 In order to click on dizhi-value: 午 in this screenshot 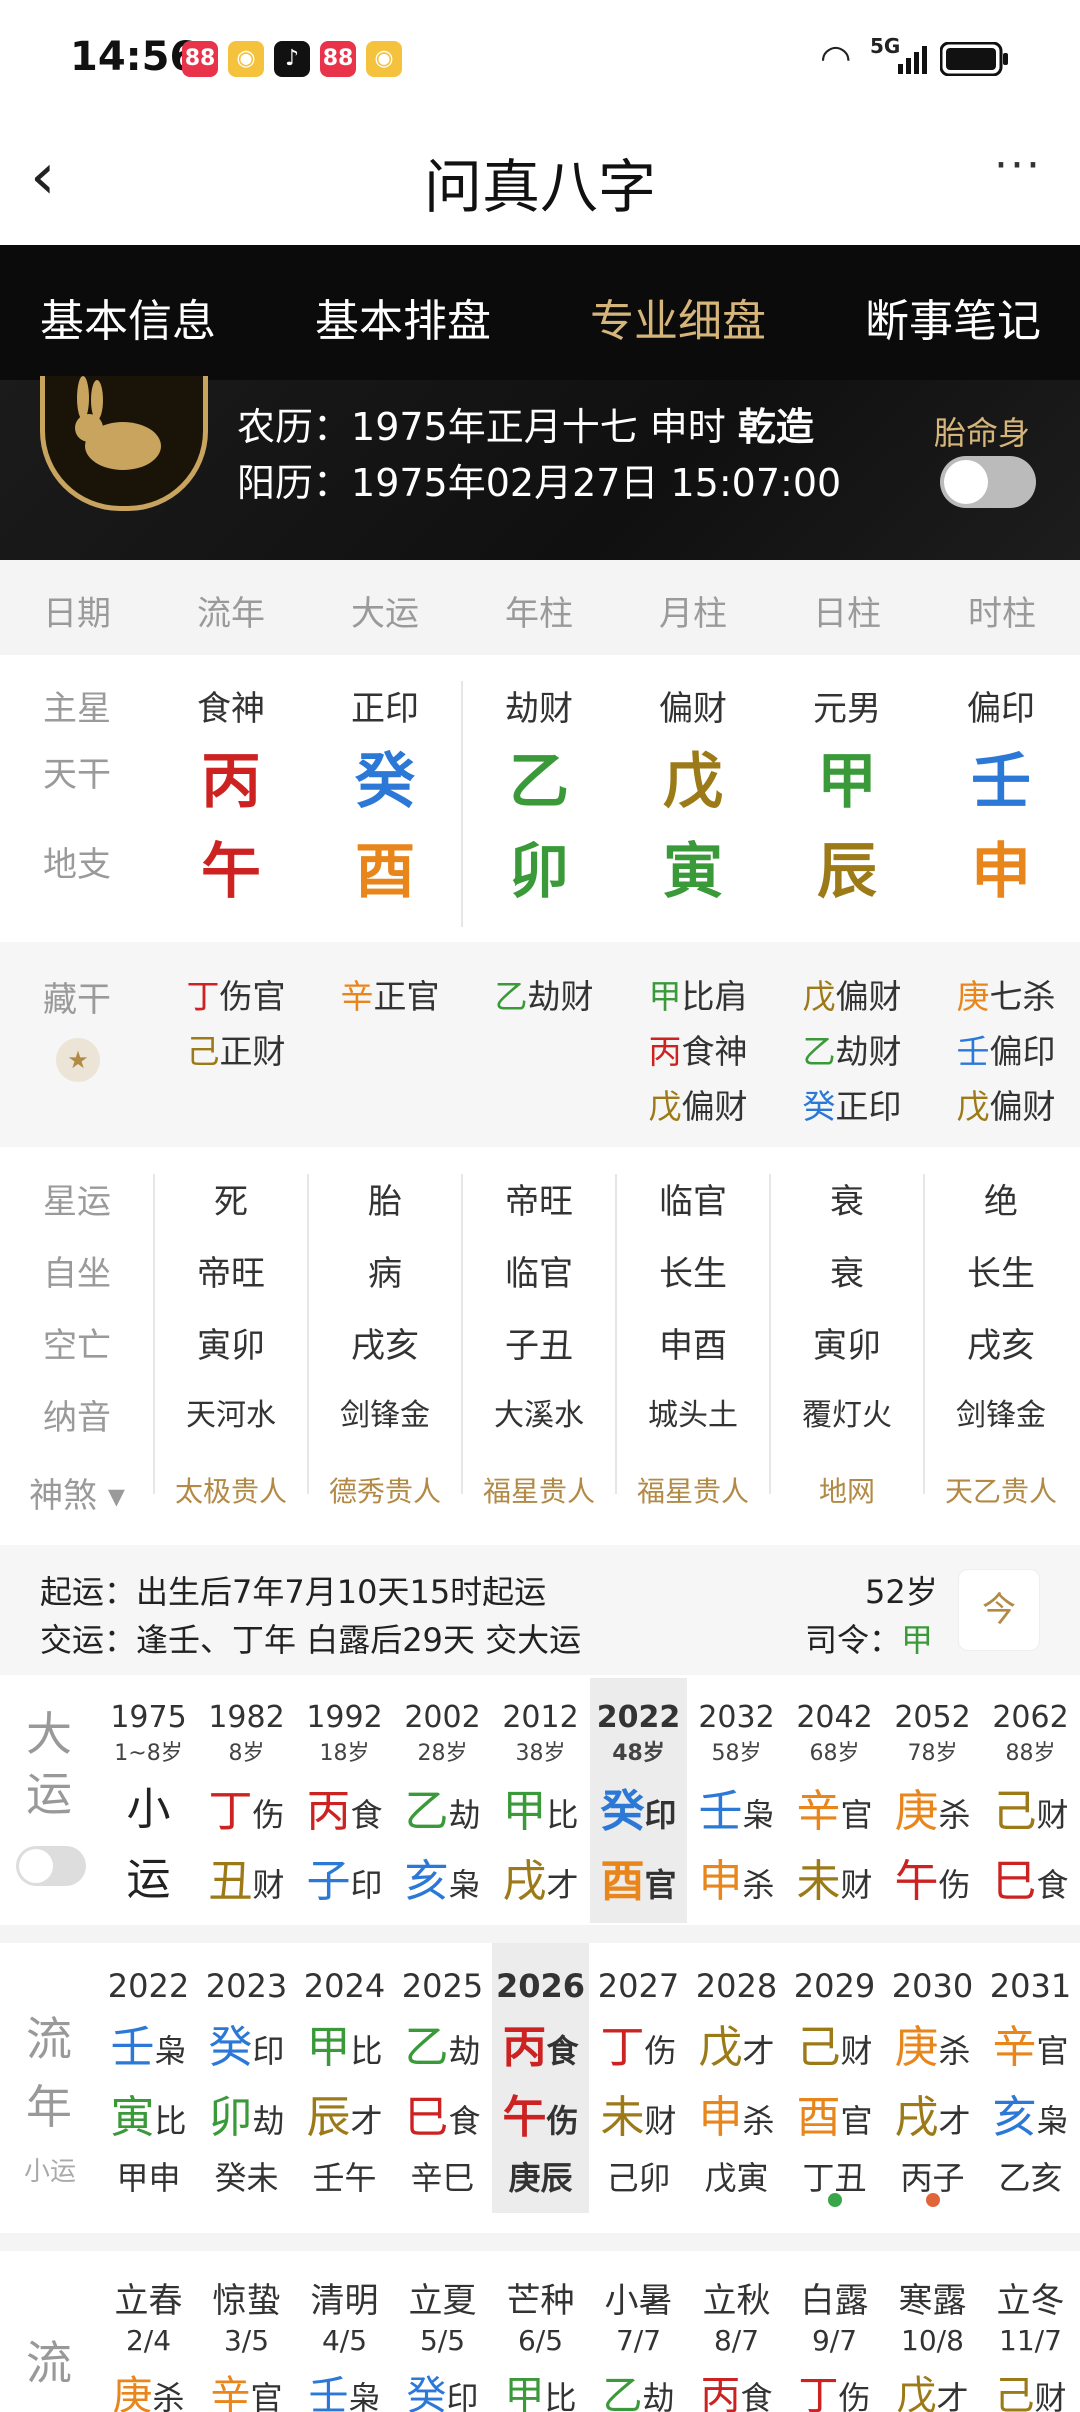, I will do `click(231, 872)`.